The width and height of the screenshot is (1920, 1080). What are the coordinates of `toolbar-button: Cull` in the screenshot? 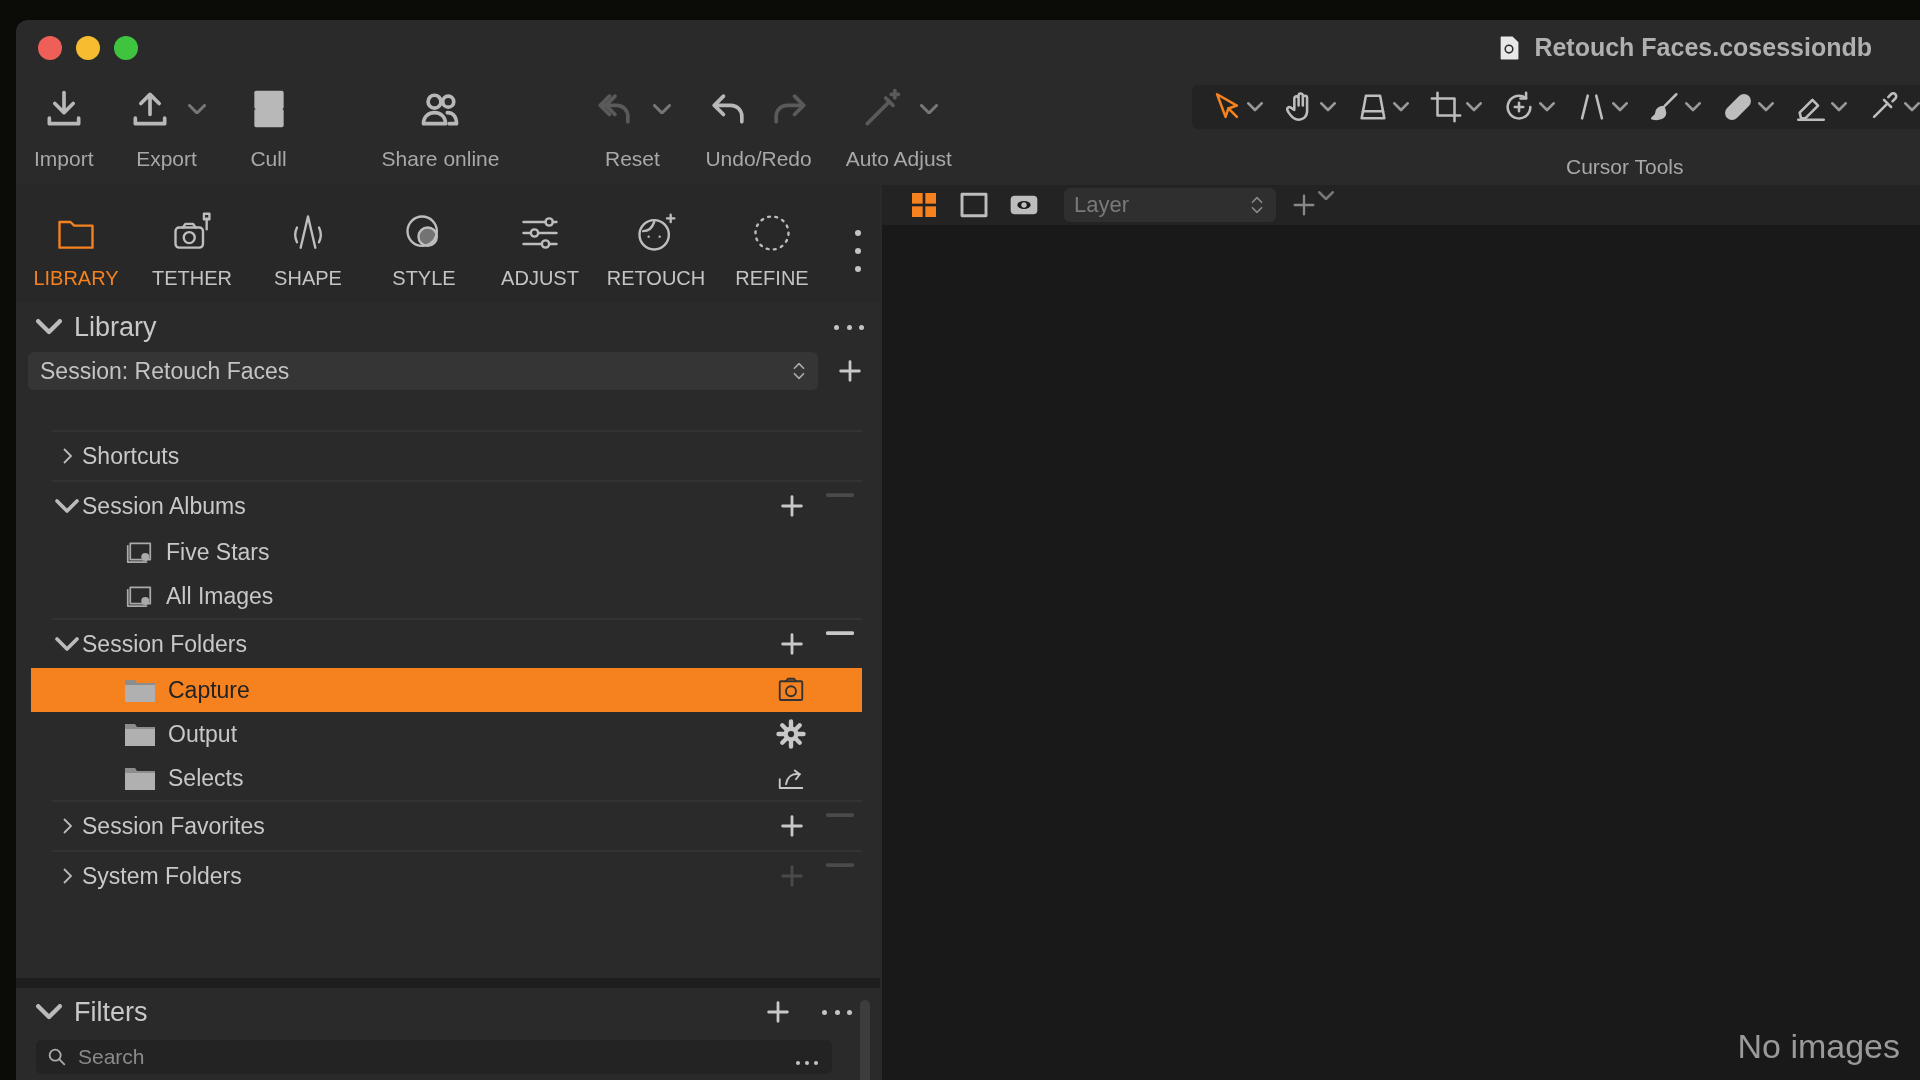 It's located at (268, 130).